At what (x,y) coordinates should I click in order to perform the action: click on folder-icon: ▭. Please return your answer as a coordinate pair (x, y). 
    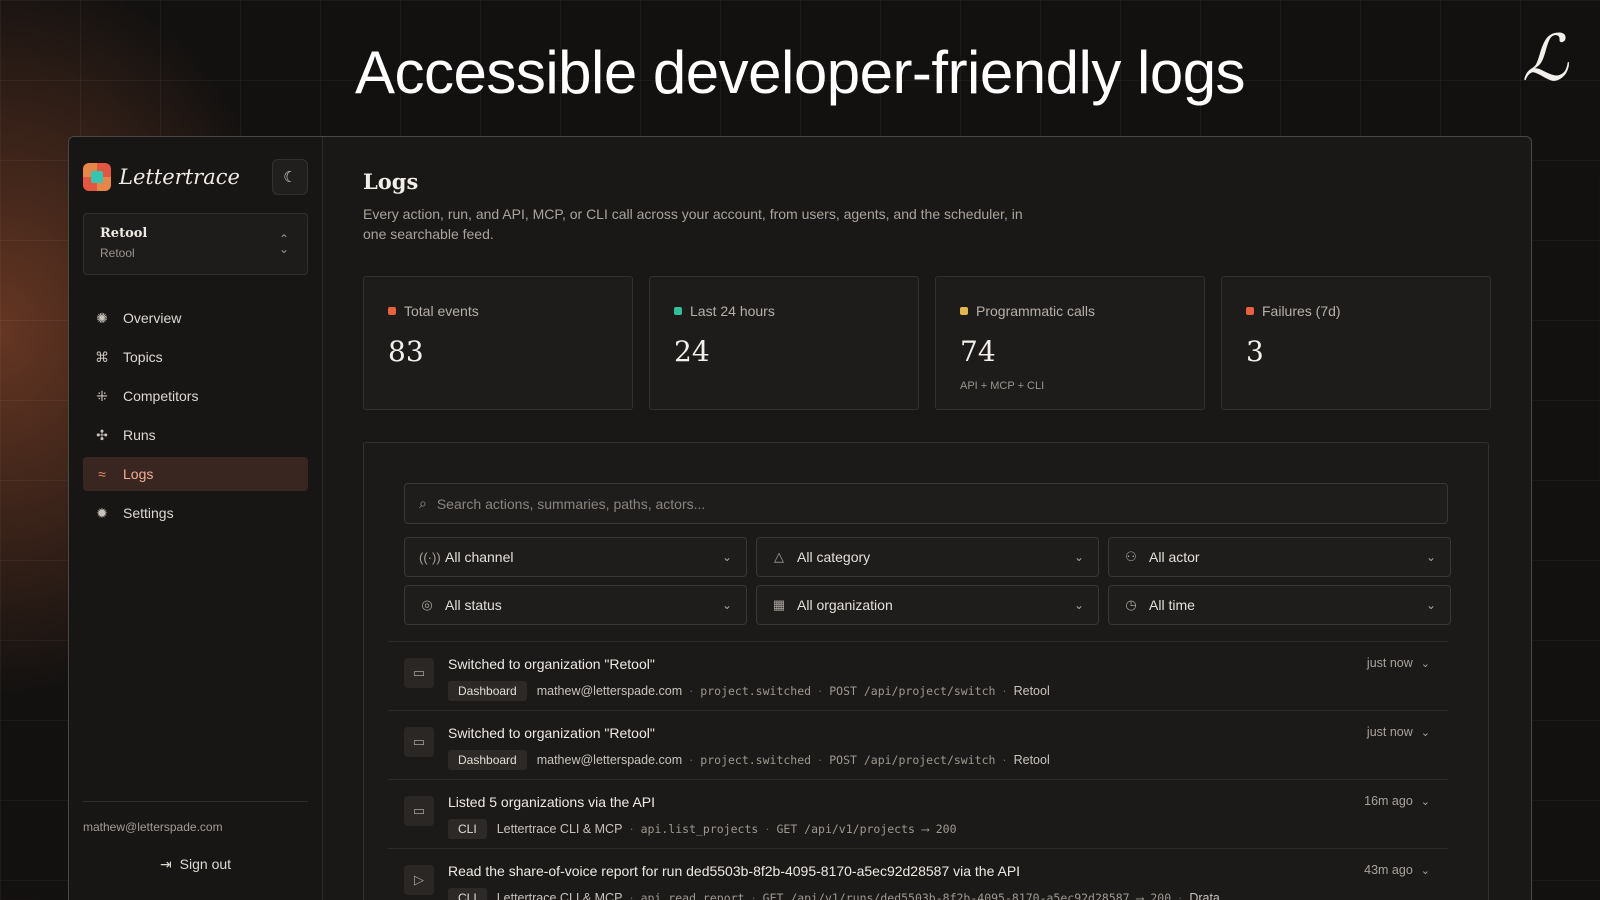
    Looking at the image, I should click on (419, 811).